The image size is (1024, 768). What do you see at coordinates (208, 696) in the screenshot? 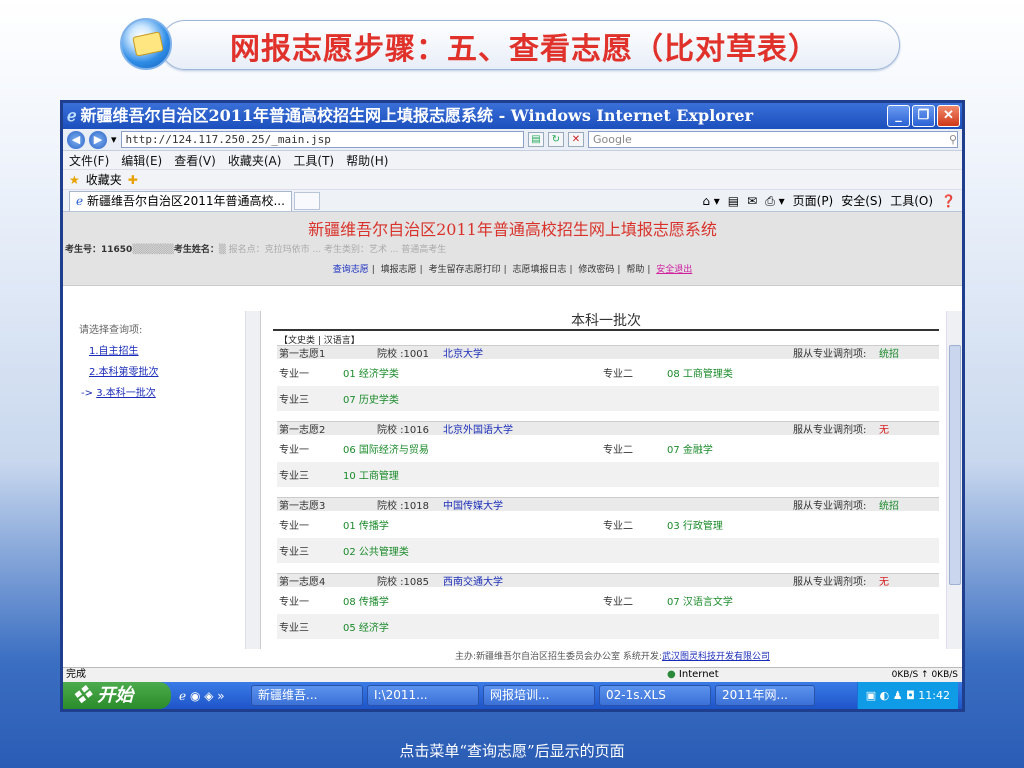
I see `desktop-quick-icon: ◈` at bounding box center [208, 696].